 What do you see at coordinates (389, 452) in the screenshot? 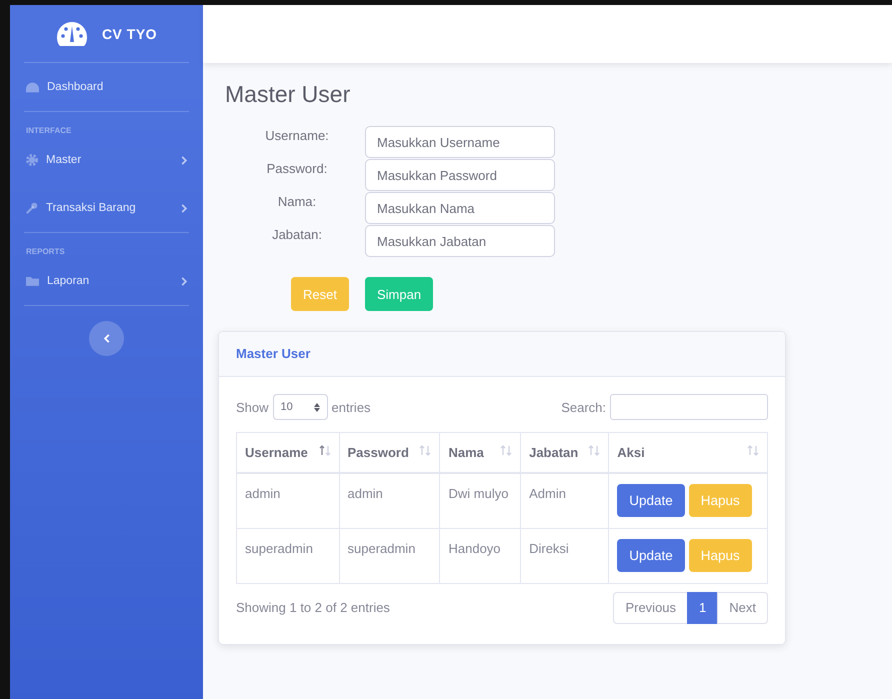
I see `column-header: Password` at bounding box center [389, 452].